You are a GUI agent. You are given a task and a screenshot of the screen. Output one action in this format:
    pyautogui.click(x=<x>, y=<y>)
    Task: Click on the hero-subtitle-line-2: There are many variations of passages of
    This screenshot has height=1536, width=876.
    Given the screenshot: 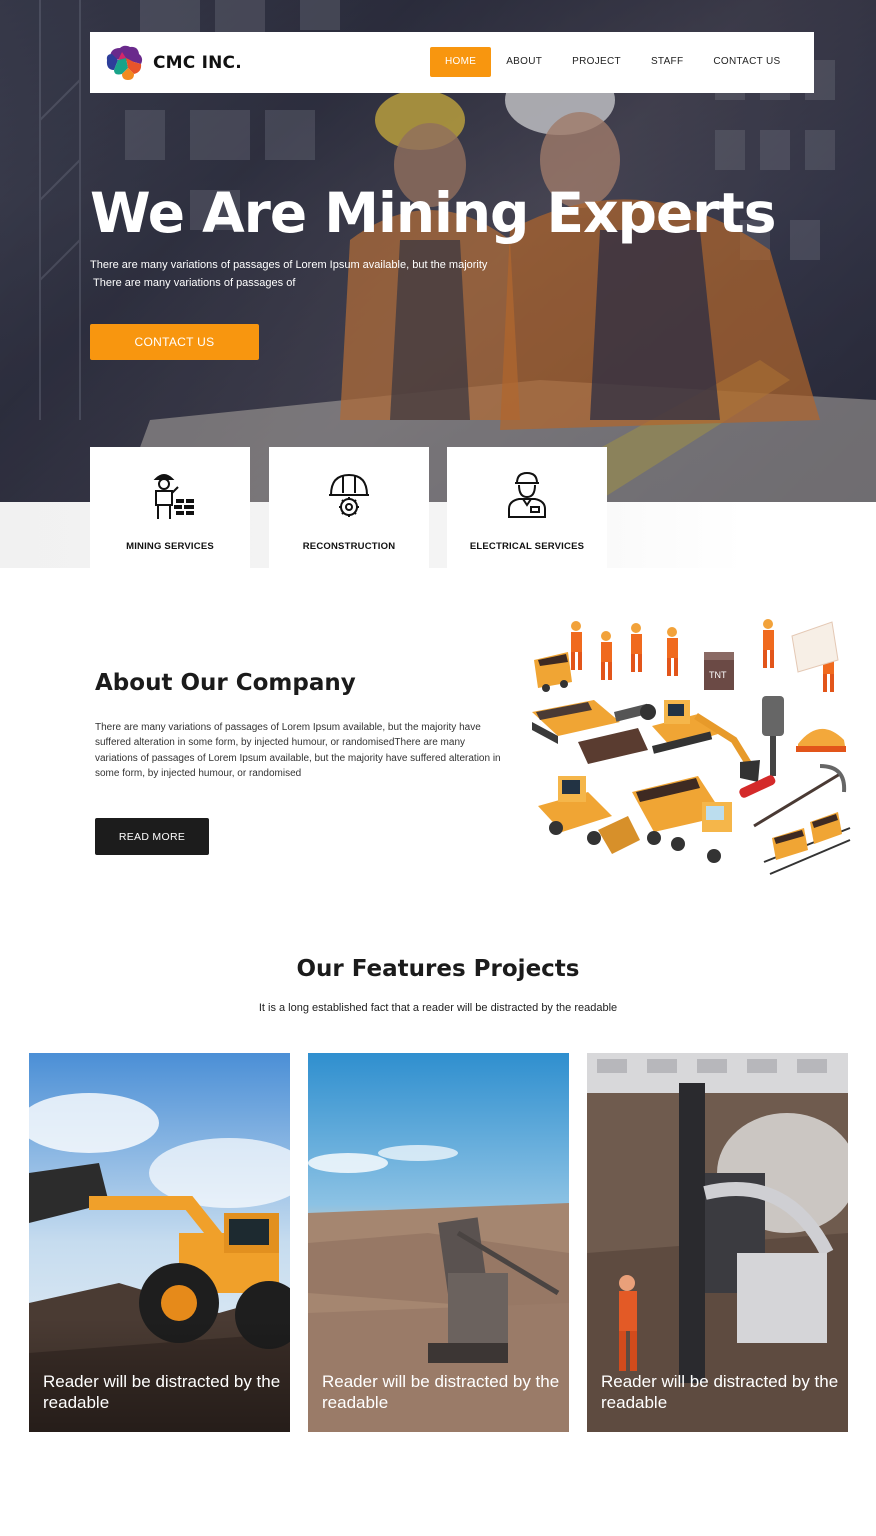 What is the action you would take?
    pyautogui.click(x=194, y=283)
    